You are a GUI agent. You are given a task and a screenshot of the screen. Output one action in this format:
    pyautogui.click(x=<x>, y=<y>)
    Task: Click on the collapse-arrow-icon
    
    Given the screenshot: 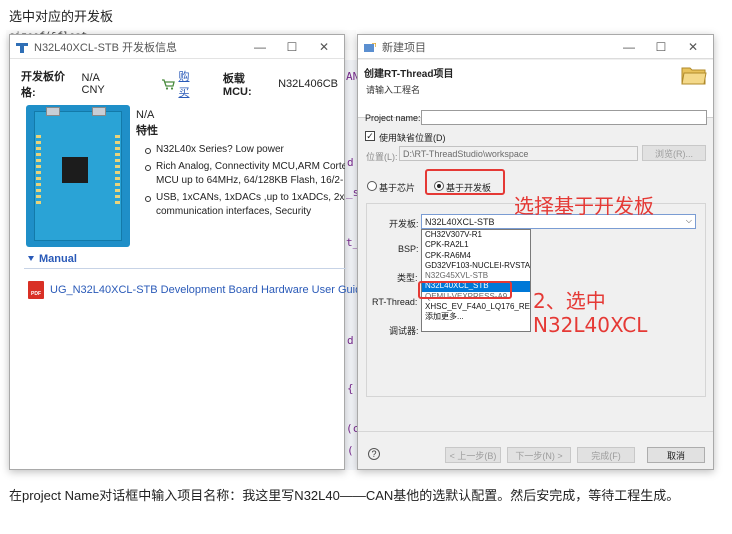 What is the action you would take?
    pyautogui.click(x=31, y=258)
    